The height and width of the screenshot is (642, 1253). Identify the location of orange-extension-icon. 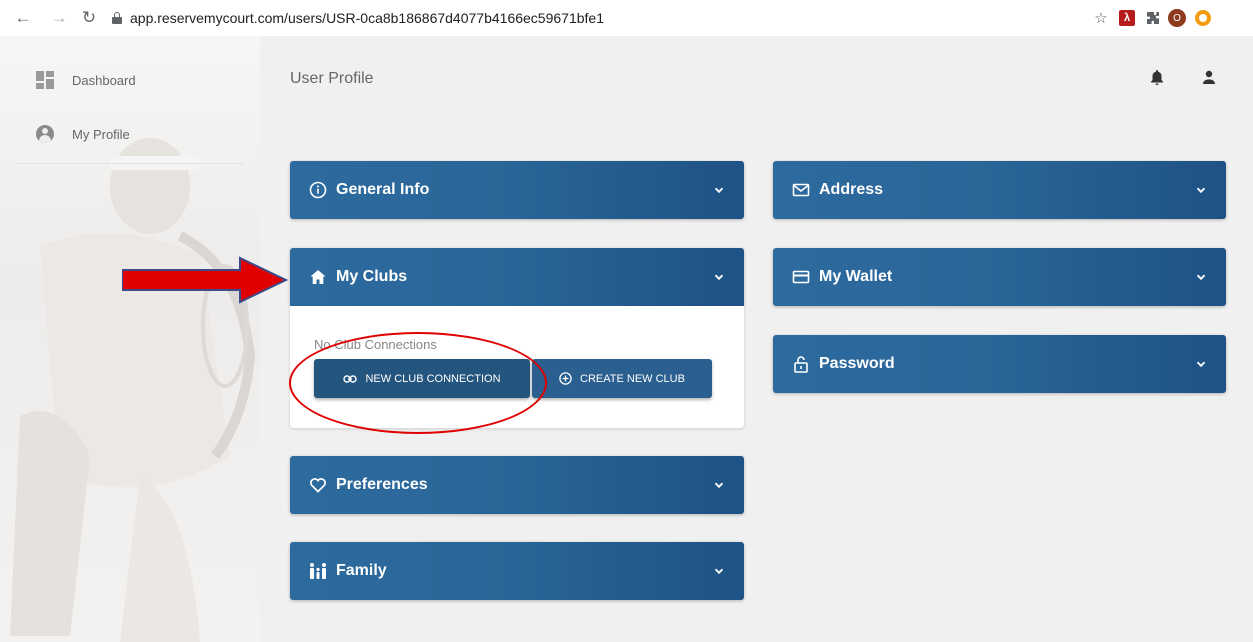
(1203, 18).